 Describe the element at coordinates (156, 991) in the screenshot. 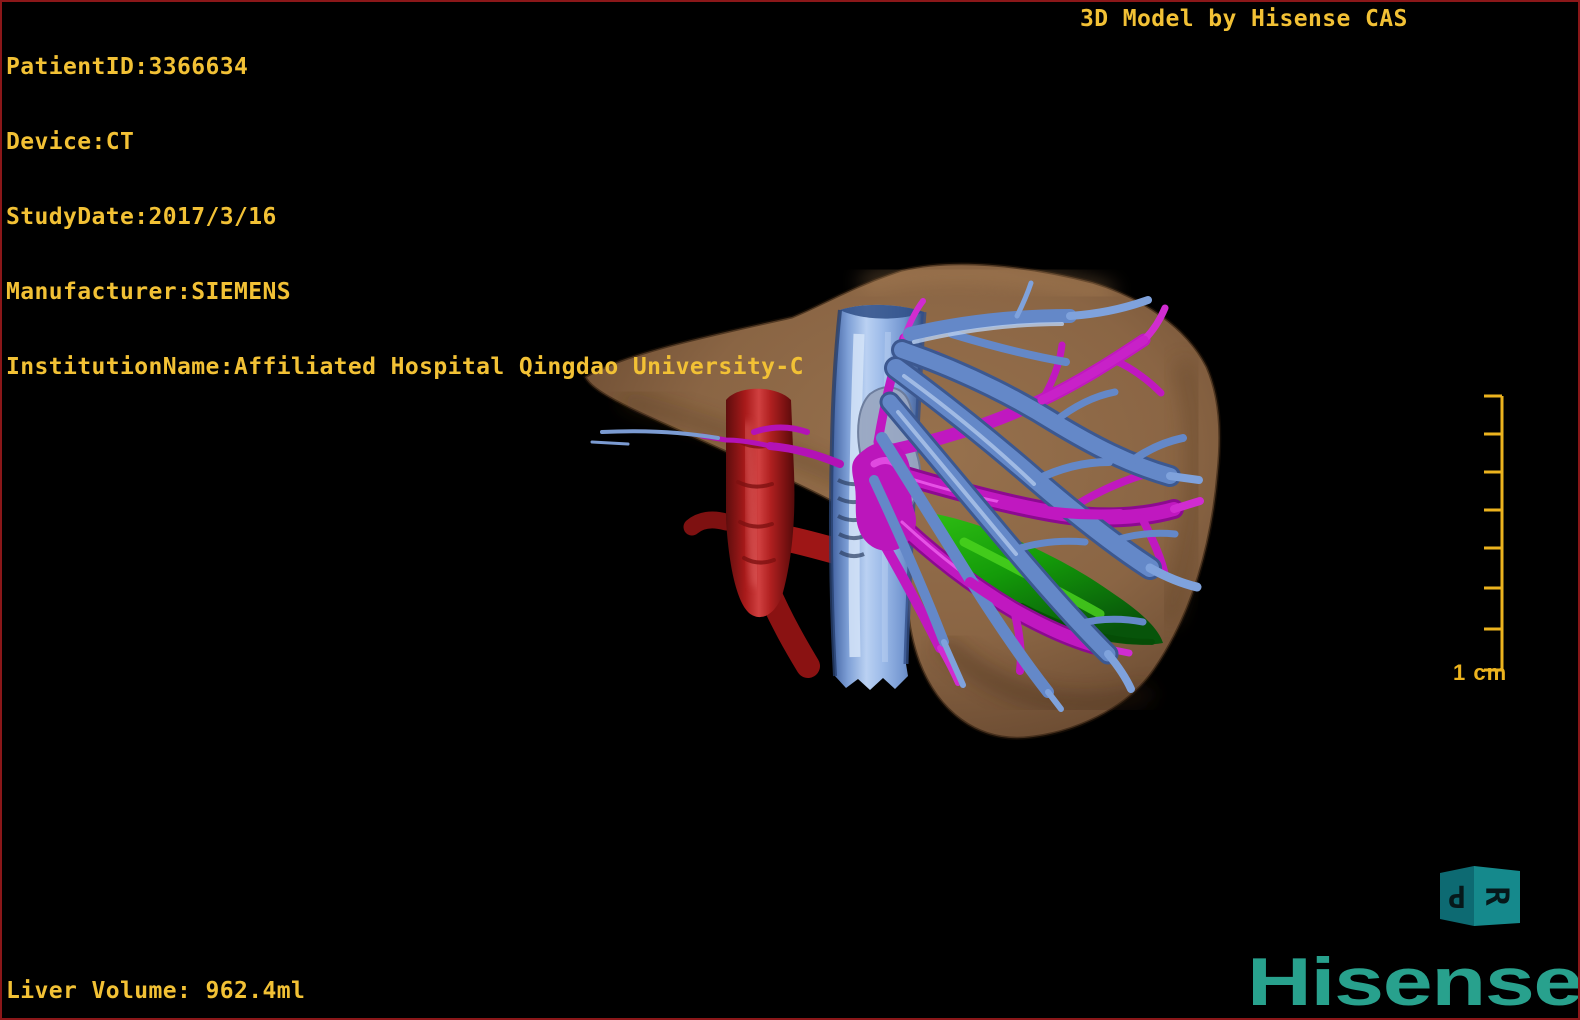

I see `liver-volume-label: Liver Volume: 962.4ml` at that location.